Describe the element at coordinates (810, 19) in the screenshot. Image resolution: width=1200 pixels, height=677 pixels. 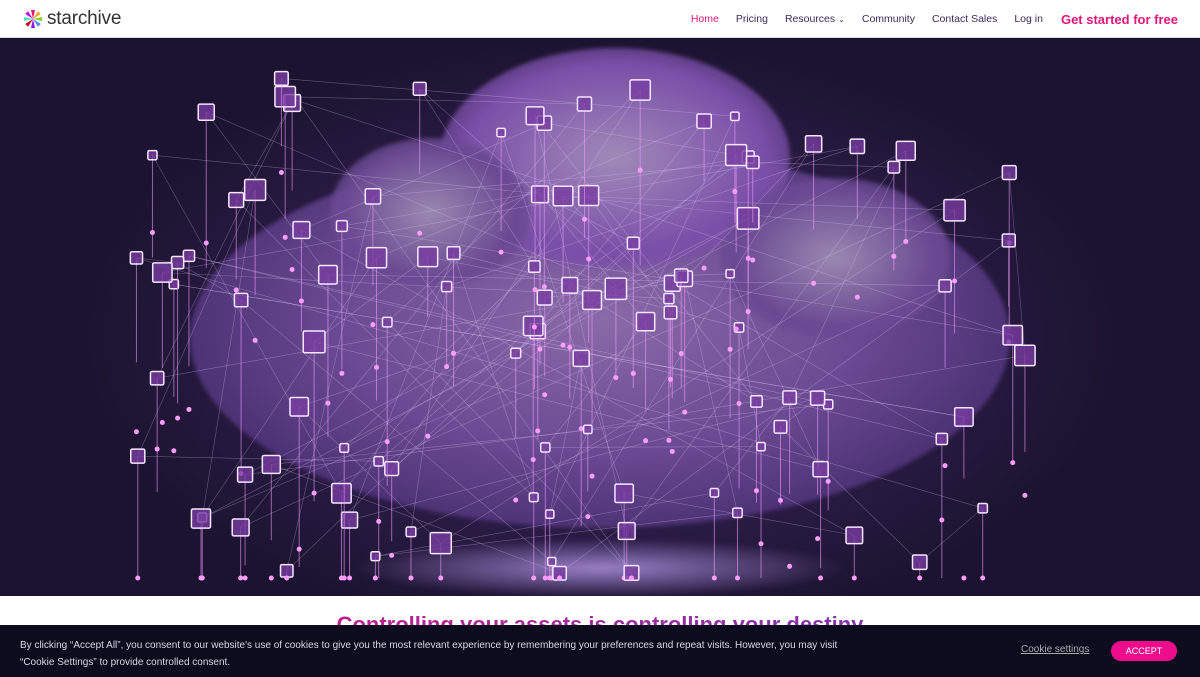
I see `nav-resources-label: Resources` at that location.